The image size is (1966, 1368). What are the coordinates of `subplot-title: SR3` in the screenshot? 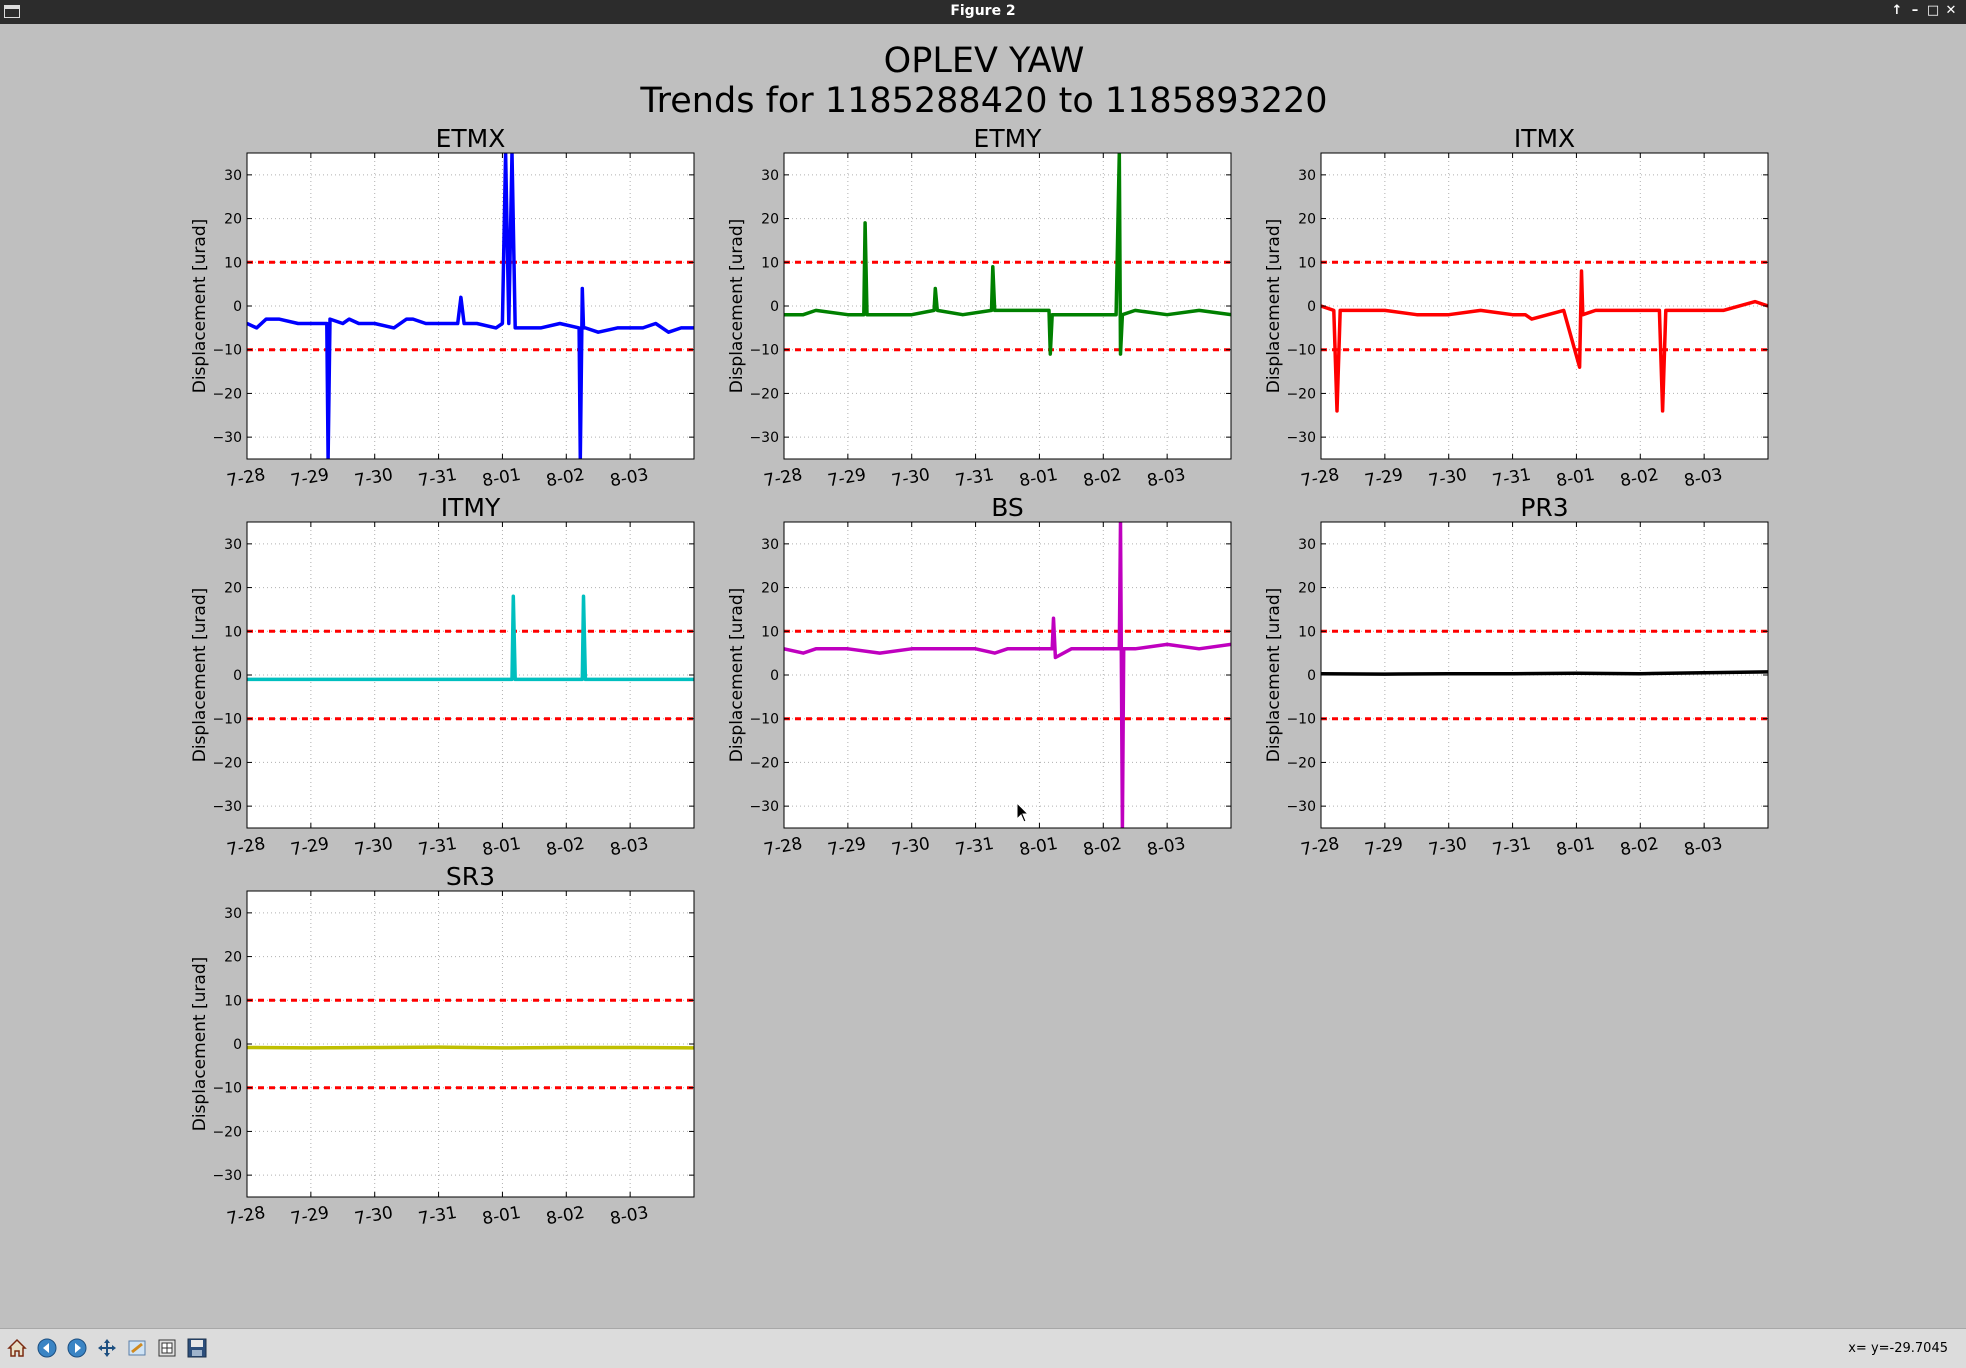 It's located at (470, 876).